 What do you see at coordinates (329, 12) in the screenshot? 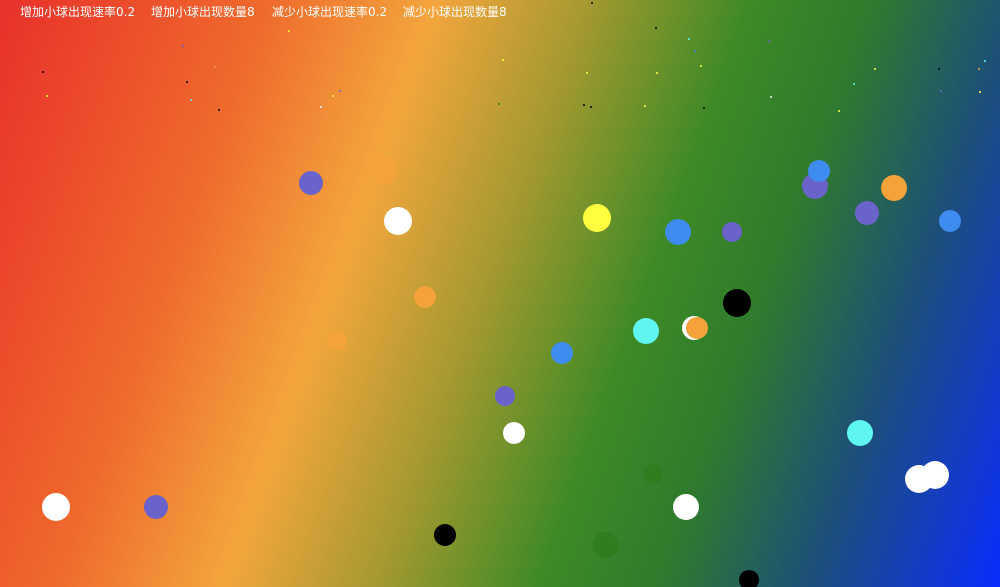
I see `decrease-rate-button: 减少小球出现速率0.2` at bounding box center [329, 12].